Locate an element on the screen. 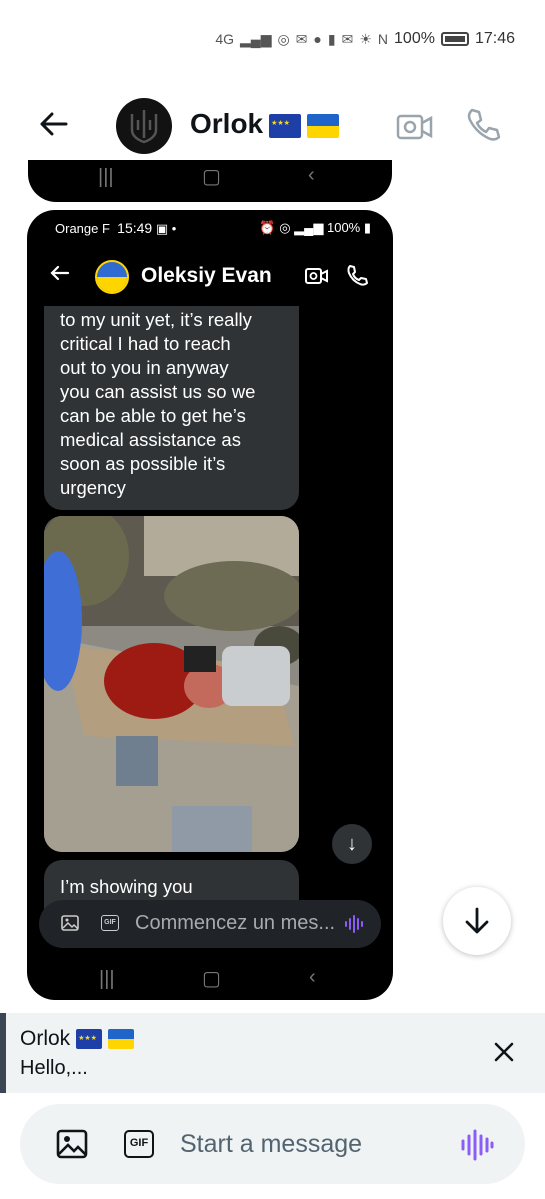 This screenshot has width=545, height=1199. battery-icon is located at coordinates (454, 39).